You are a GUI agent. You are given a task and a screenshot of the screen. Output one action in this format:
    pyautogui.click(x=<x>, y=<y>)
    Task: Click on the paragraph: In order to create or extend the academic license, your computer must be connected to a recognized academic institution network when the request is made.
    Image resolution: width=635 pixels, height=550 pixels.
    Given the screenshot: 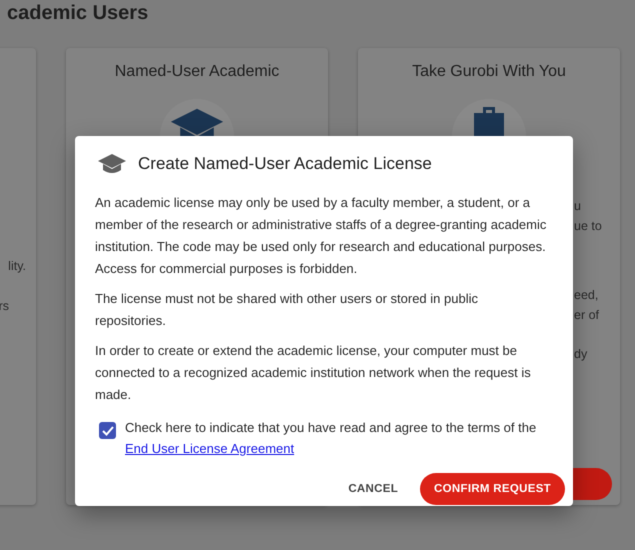 What is the action you would take?
    pyautogui.click(x=313, y=373)
    